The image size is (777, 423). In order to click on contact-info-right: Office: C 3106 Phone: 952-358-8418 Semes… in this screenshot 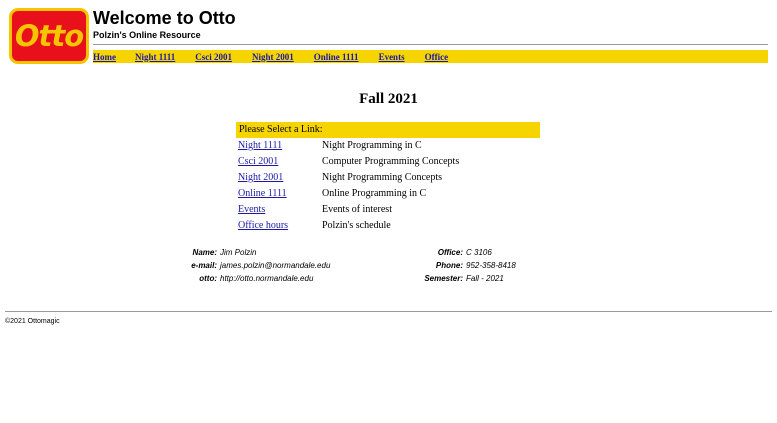, I will do `click(463, 265)`.